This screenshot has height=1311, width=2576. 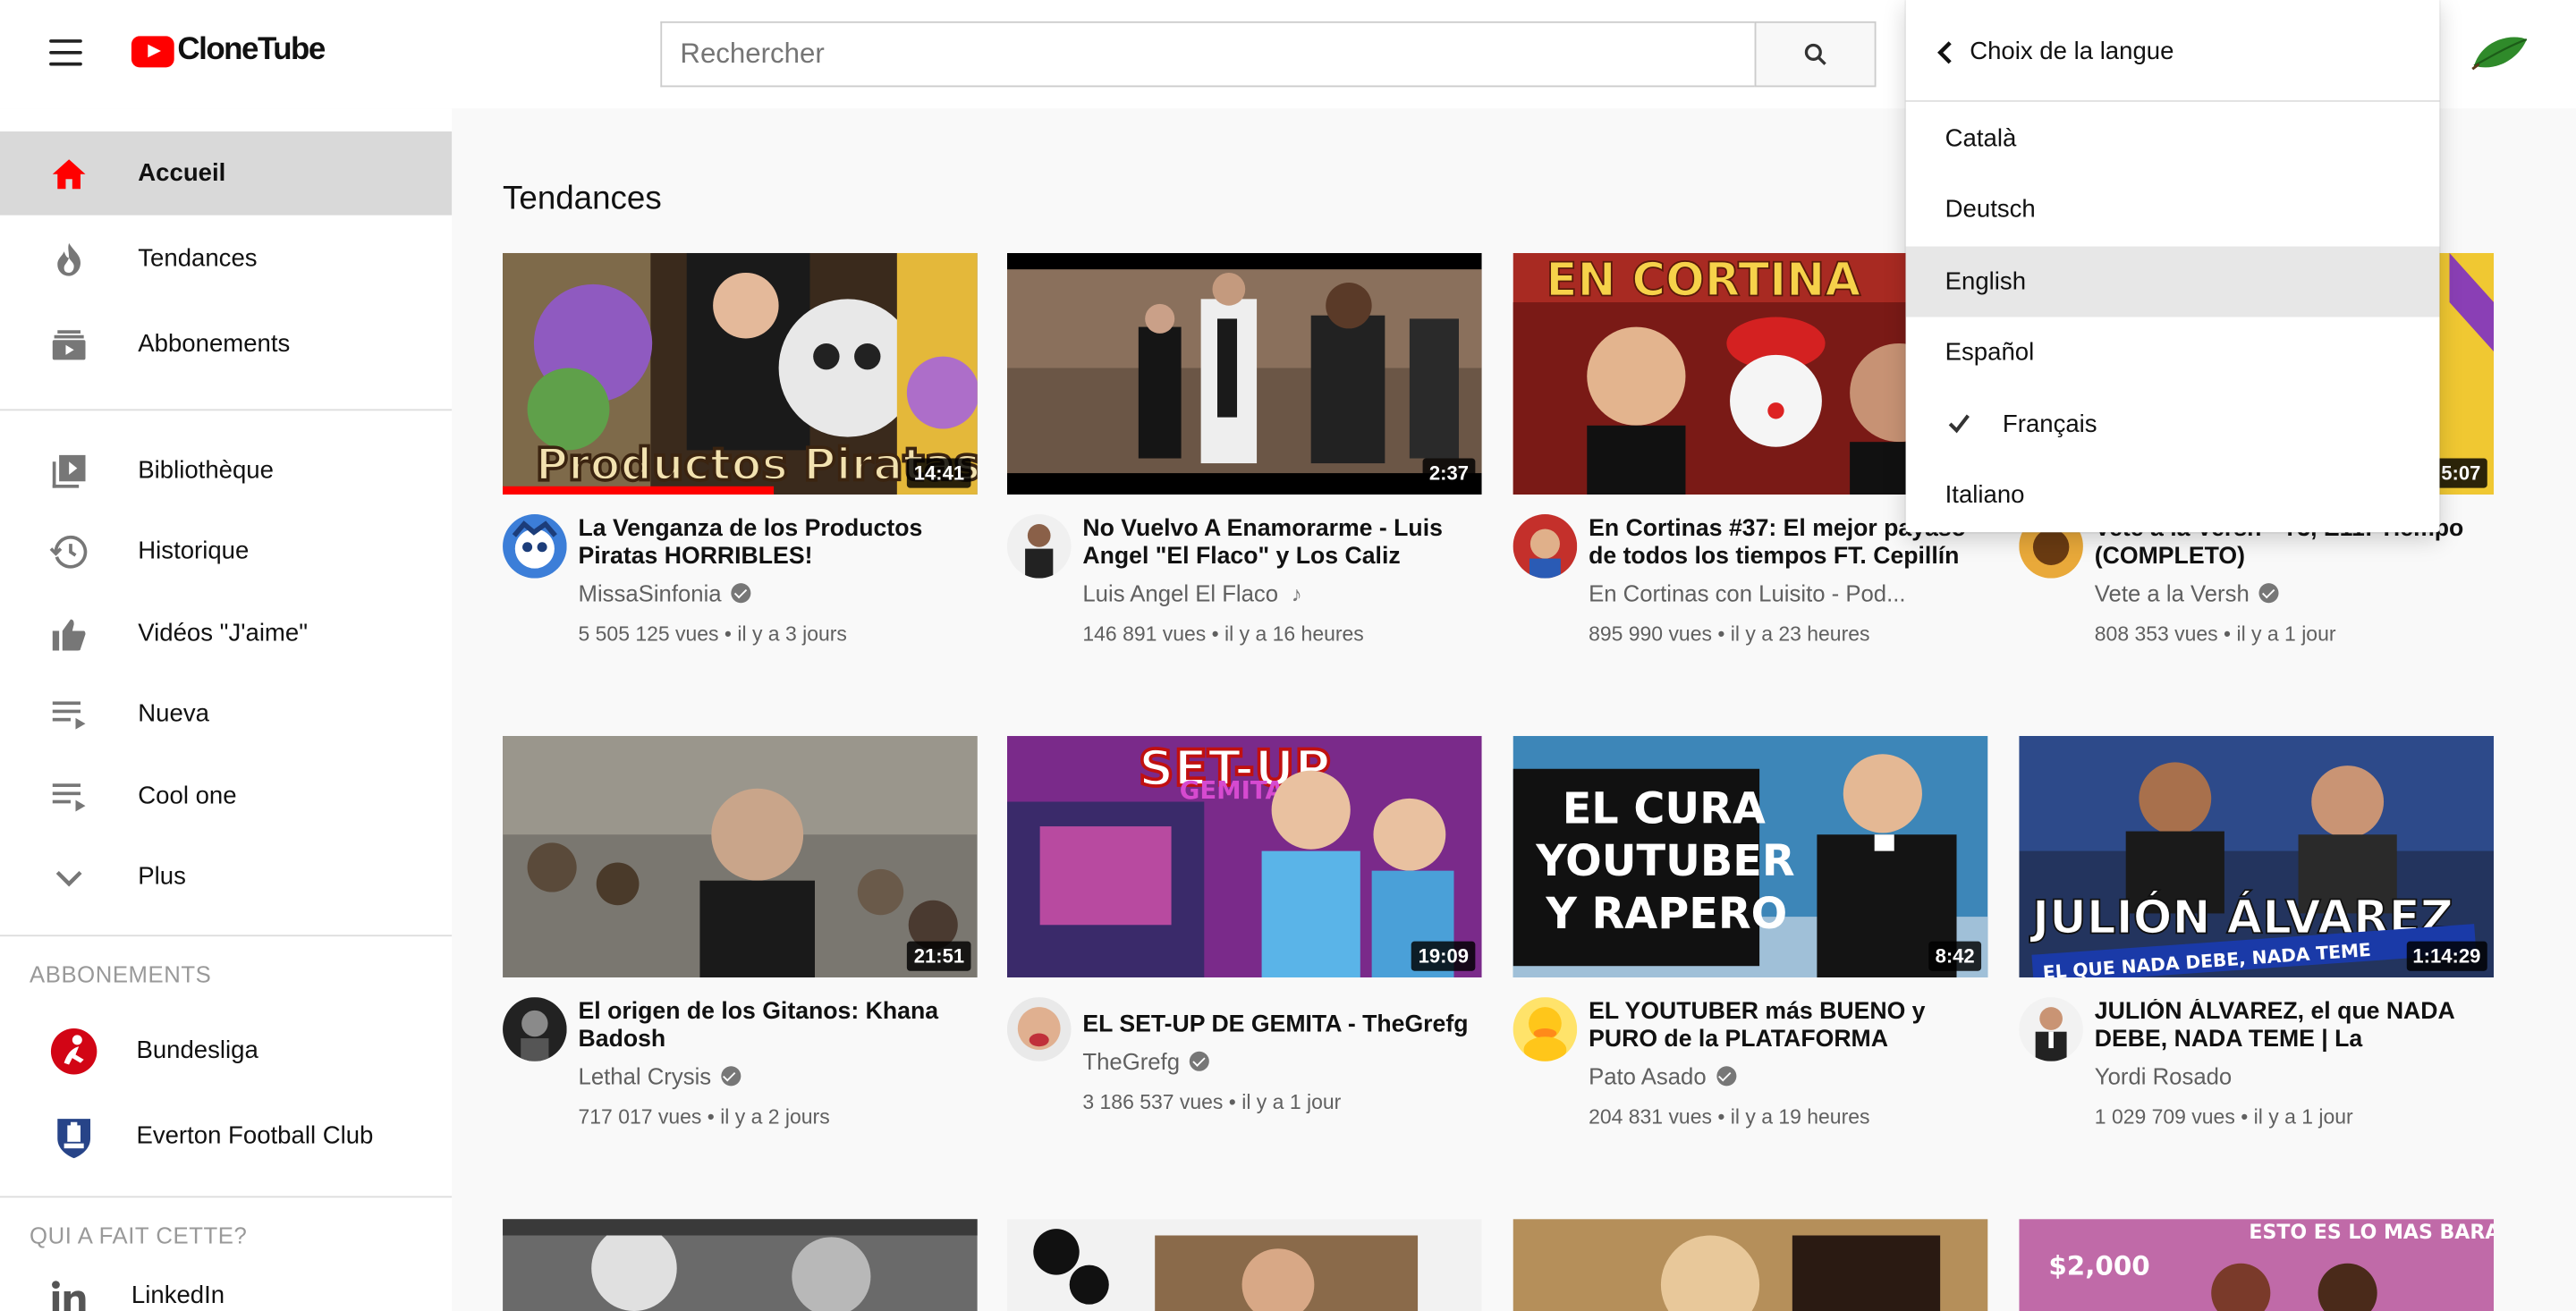 I want to click on view-count: 895 990 vues, so click(x=1650, y=634).